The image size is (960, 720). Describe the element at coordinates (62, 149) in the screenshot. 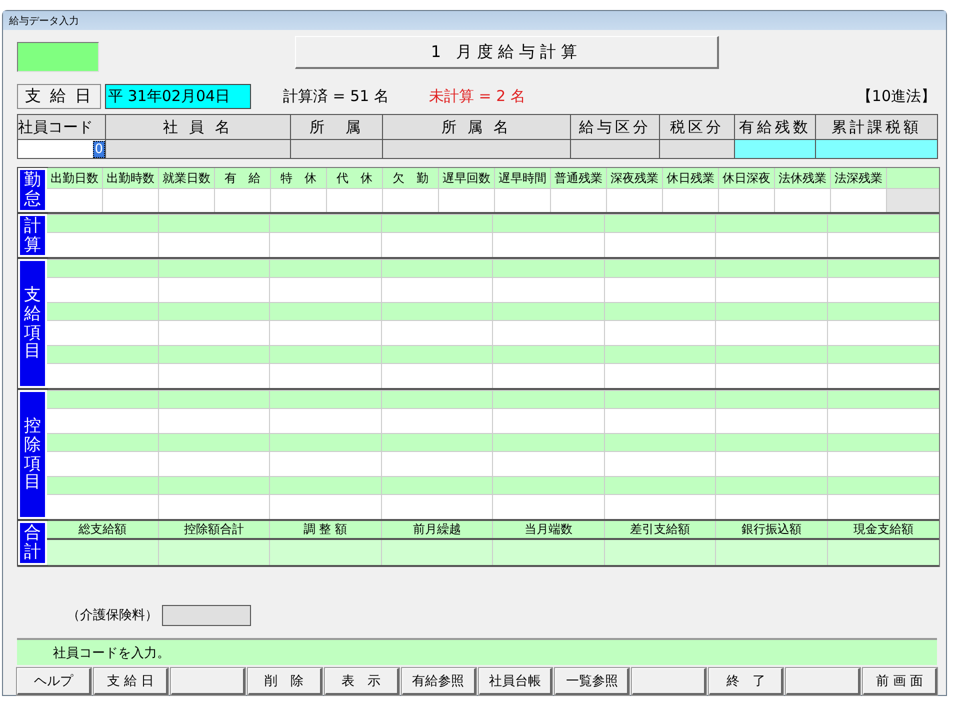

I see `table-cell: 0` at that location.